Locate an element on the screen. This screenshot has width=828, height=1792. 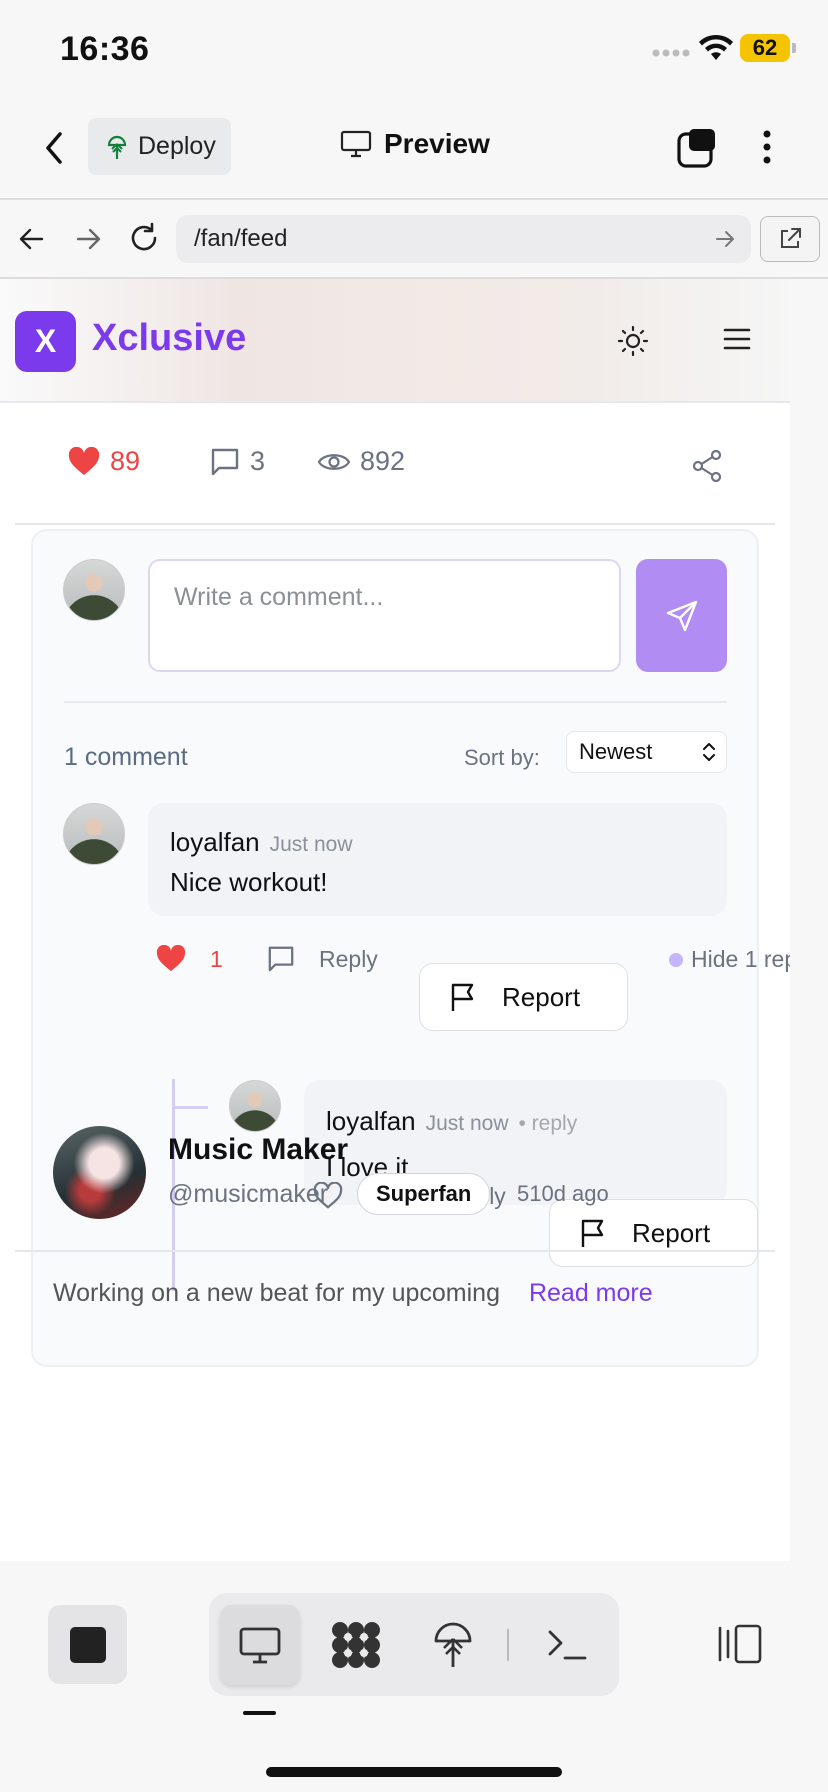
terminal-icon is located at coordinates (567, 1645).